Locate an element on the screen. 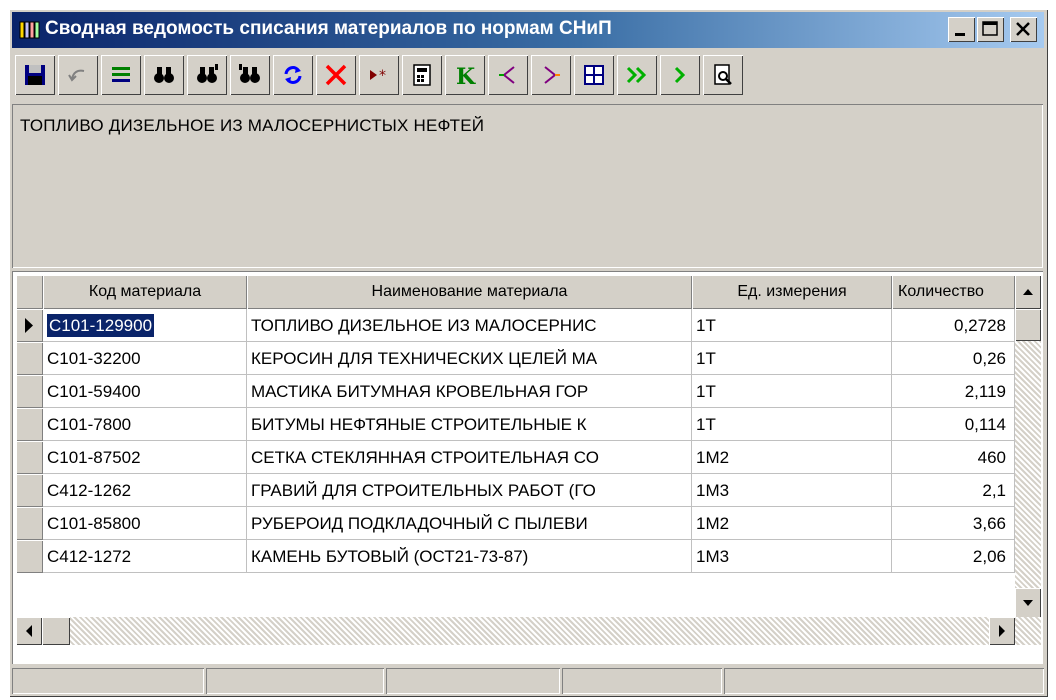  insert-record-button: * is located at coordinates (379, 75).